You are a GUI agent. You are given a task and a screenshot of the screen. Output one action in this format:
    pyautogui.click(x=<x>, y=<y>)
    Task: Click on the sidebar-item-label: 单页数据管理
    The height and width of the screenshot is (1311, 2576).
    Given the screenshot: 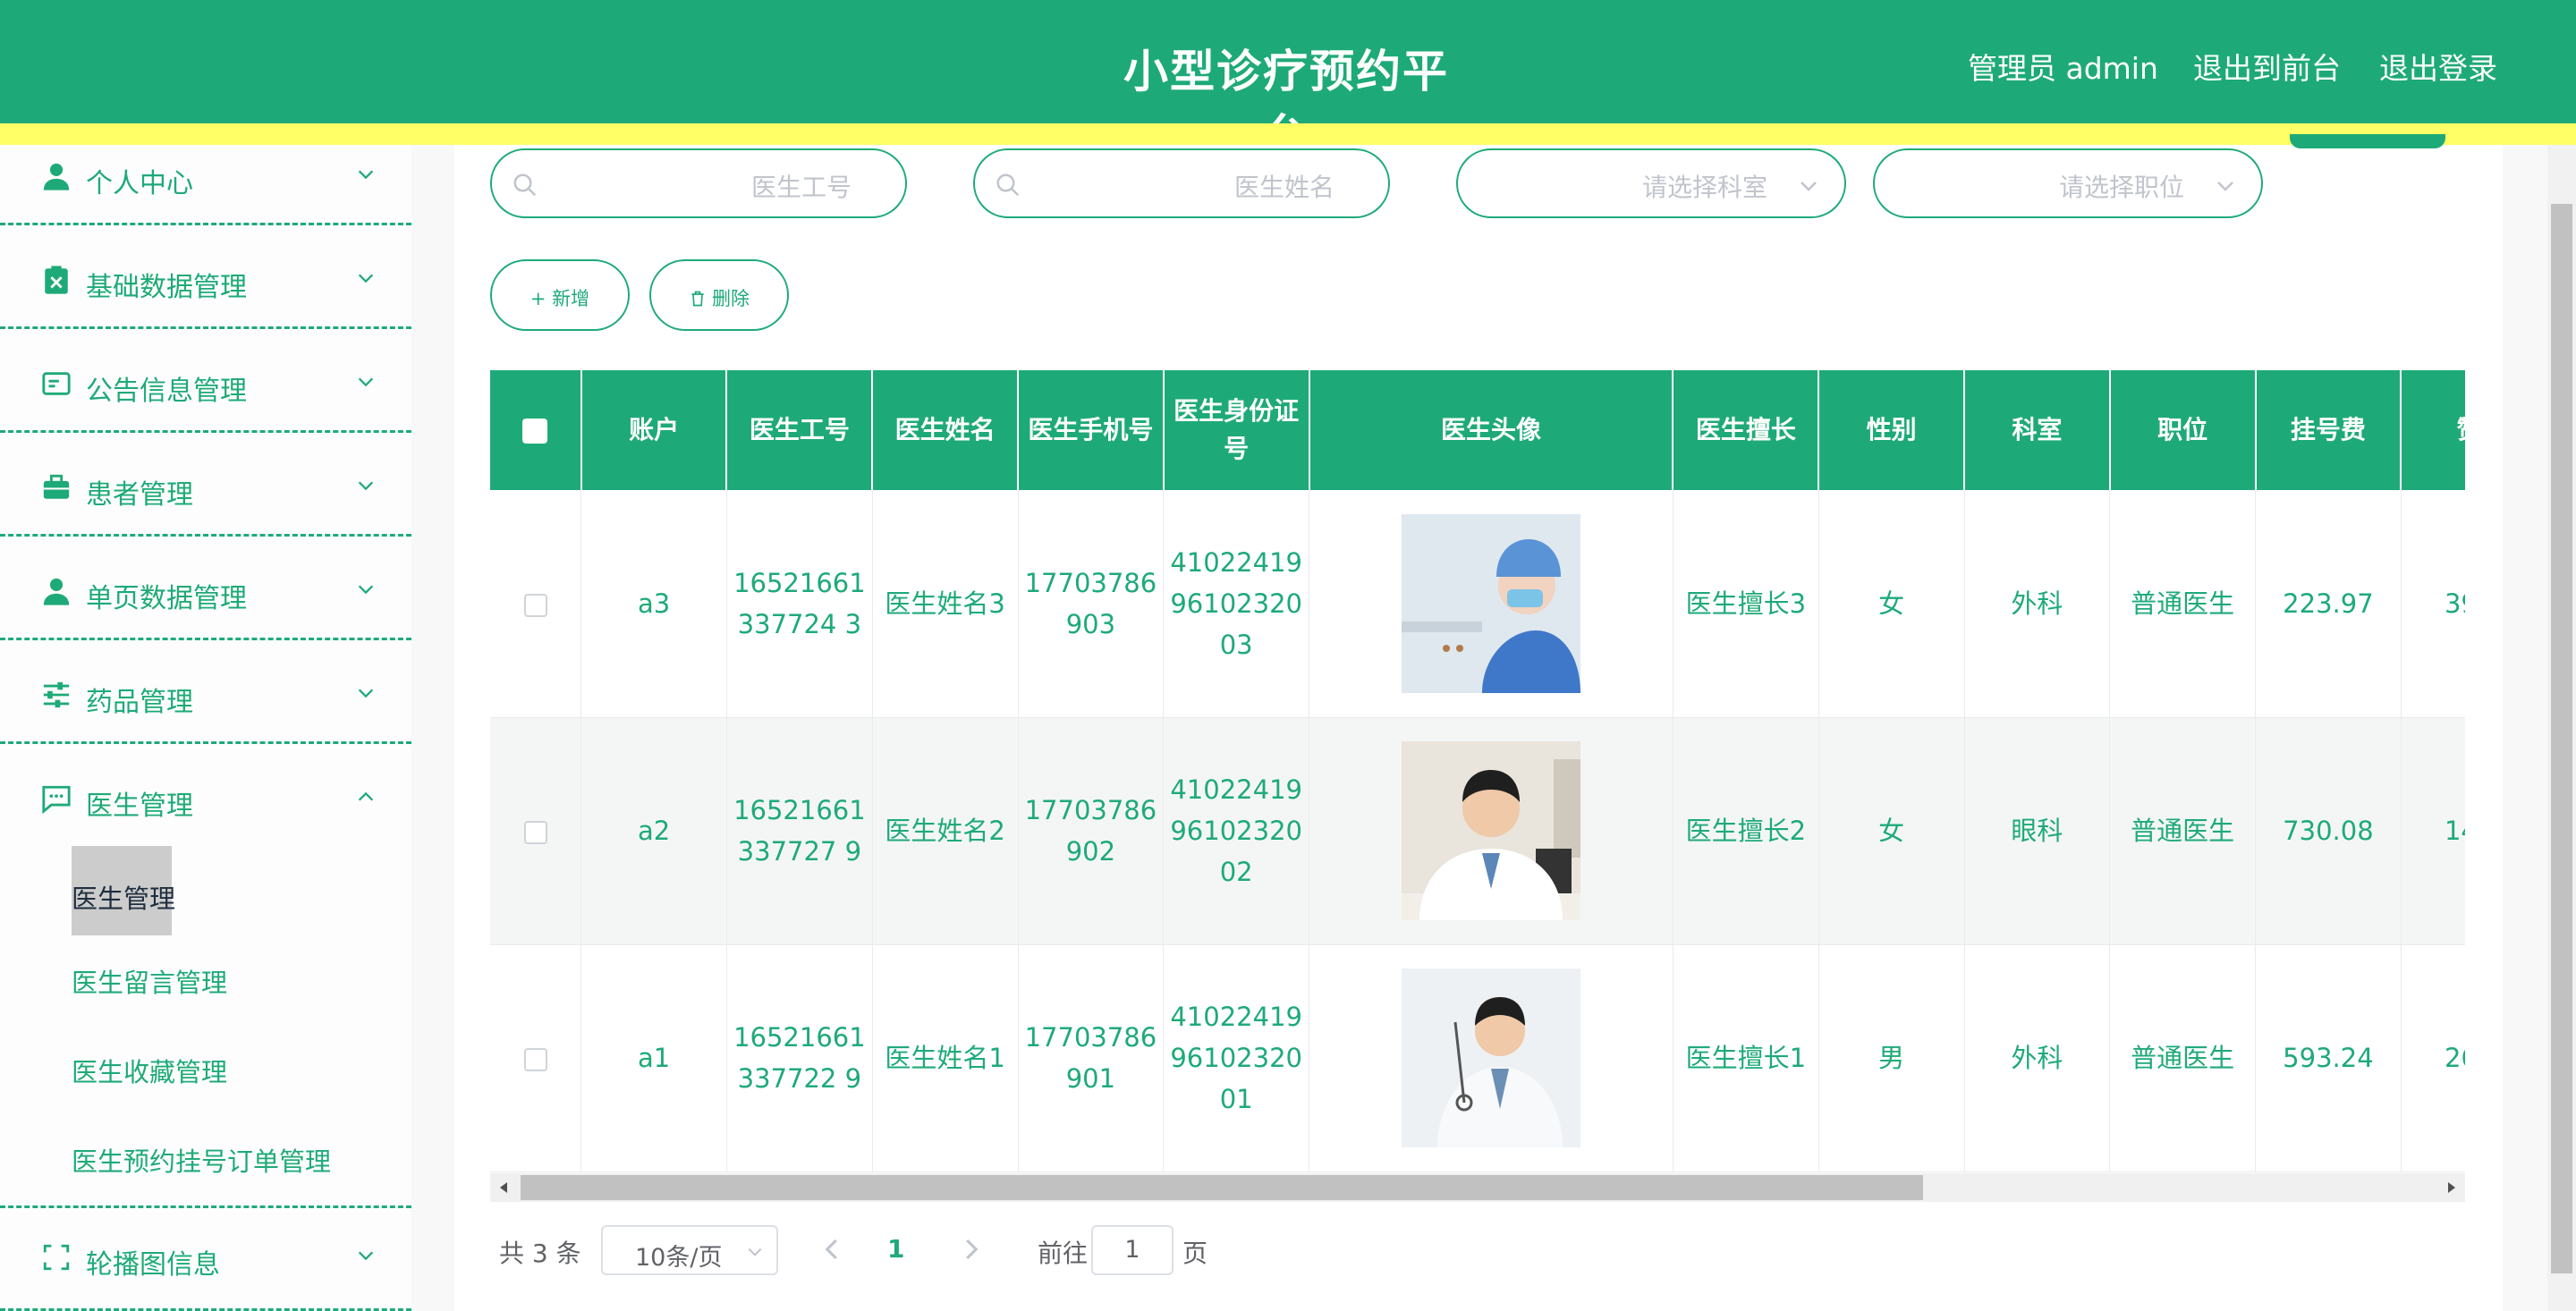 What is the action you would take?
    pyautogui.click(x=166, y=598)
    